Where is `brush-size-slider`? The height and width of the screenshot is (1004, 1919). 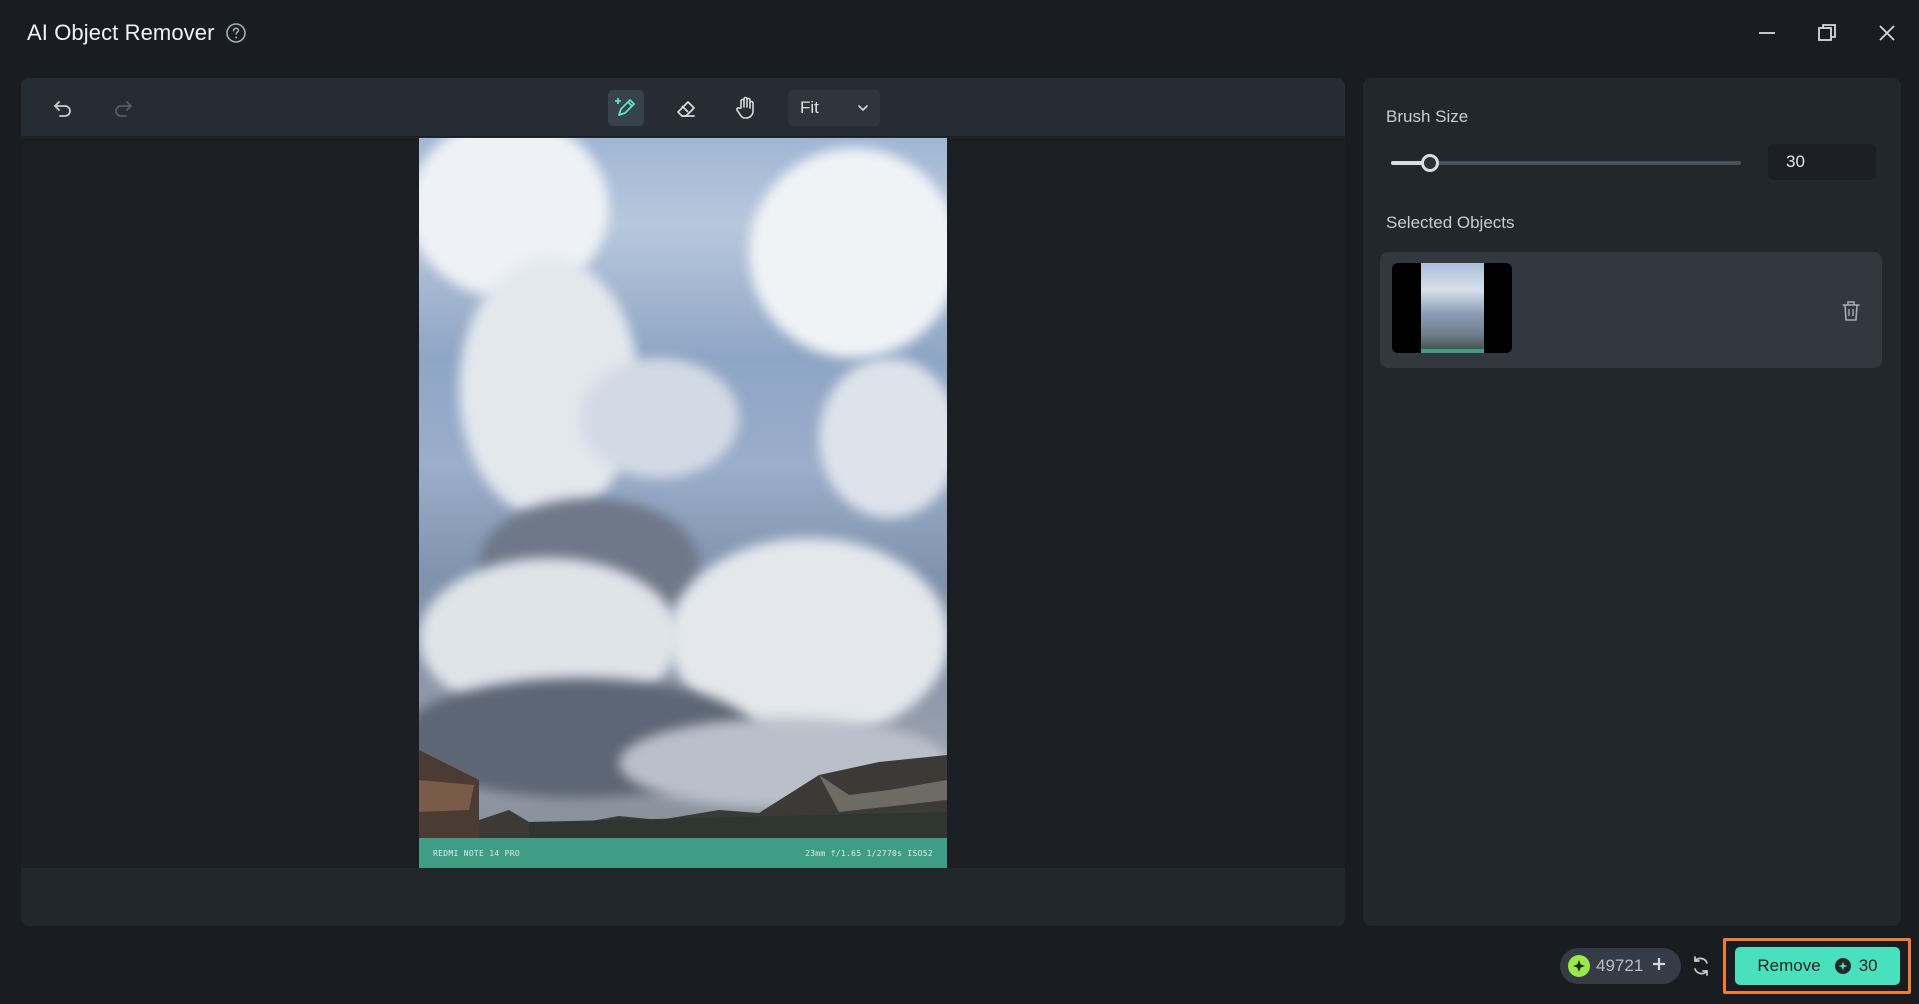
brush-size-slider is located at coordinates (1566, 163).